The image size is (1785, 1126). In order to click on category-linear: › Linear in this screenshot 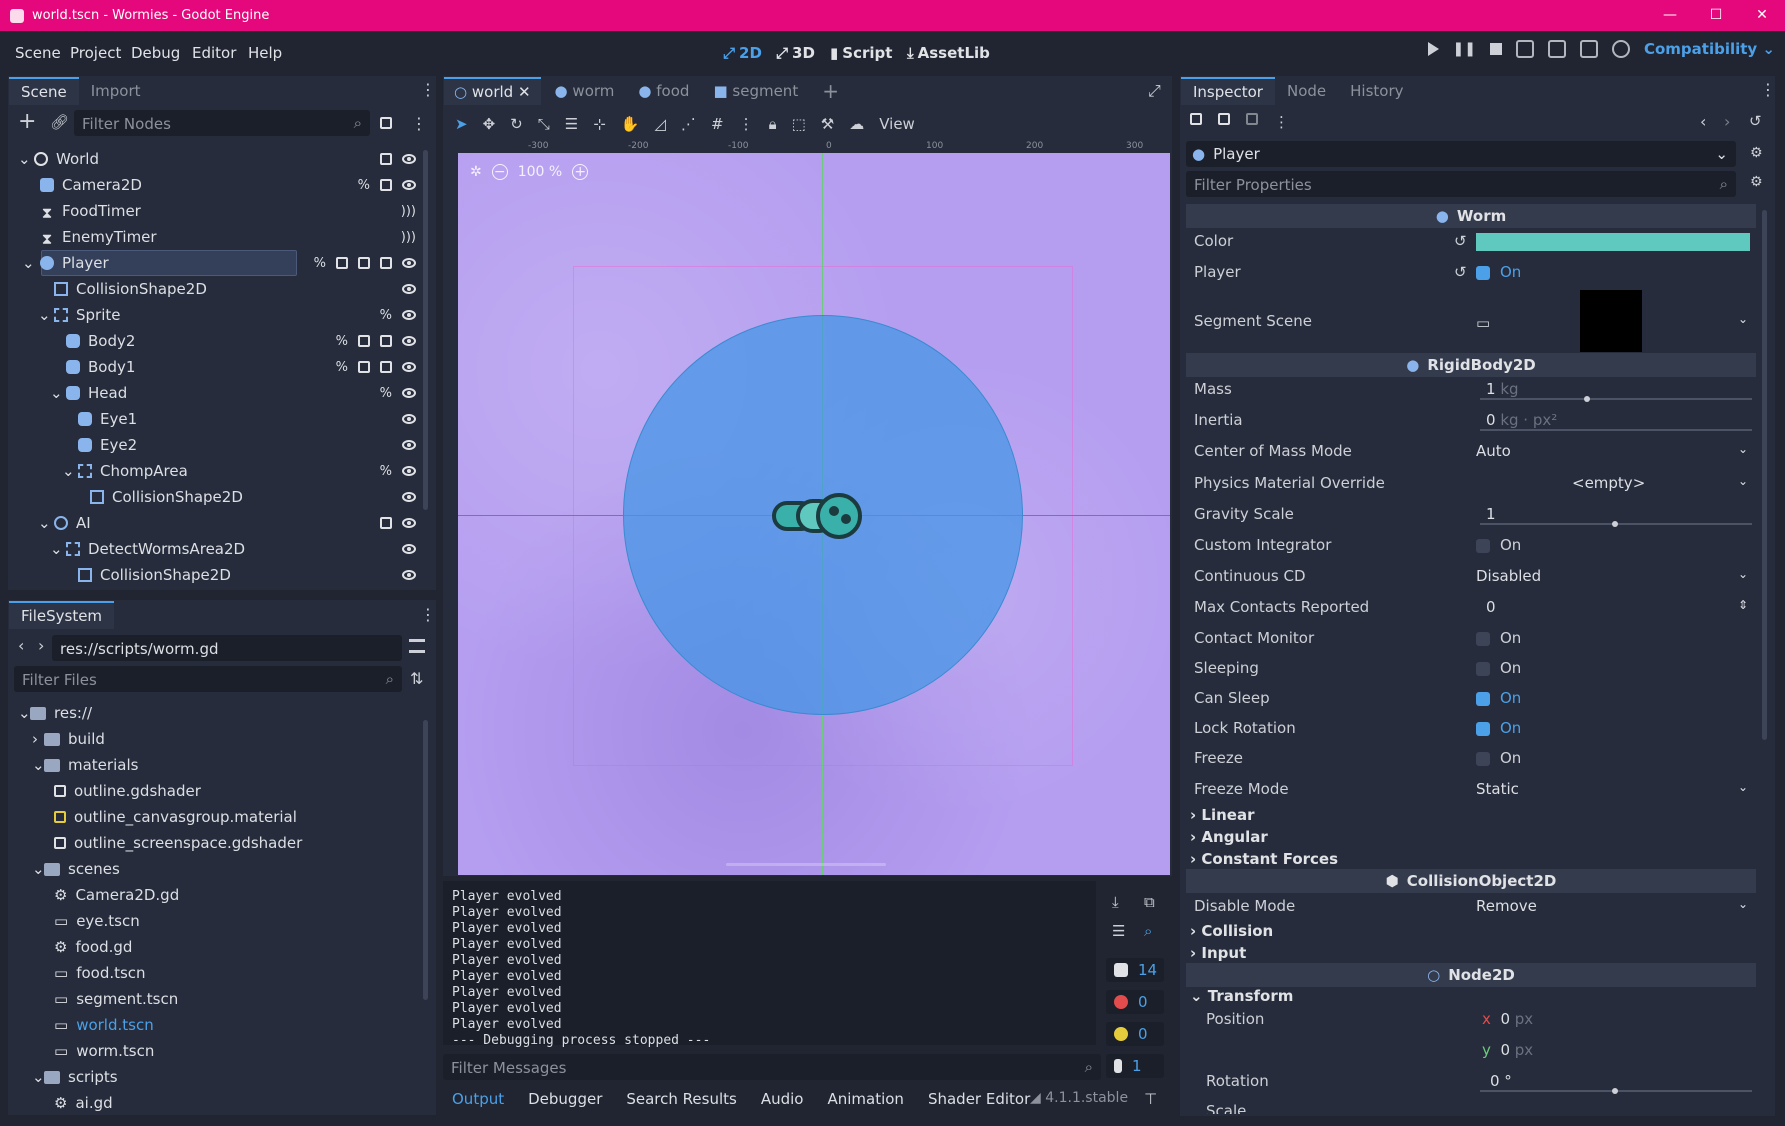, I will do `click(1222, 815)`.